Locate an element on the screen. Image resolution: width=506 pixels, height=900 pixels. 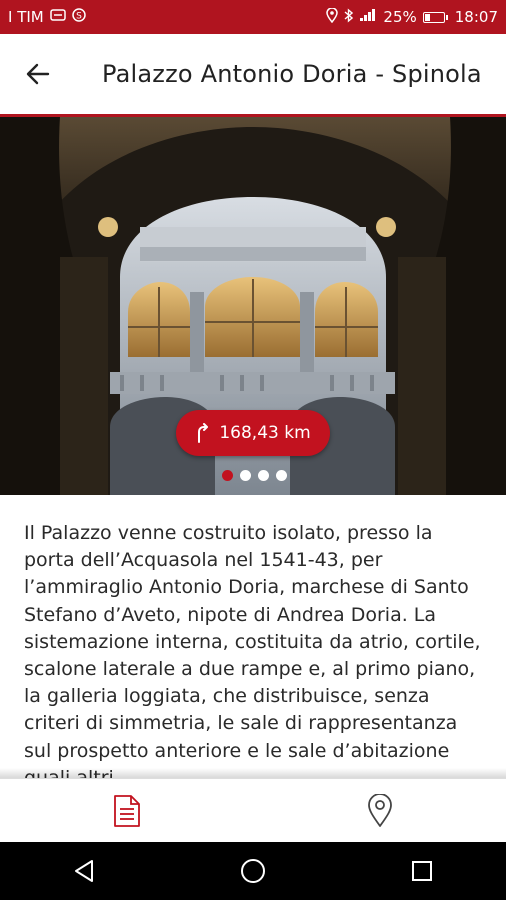
system-home-button is located at coordinates (253, 871).